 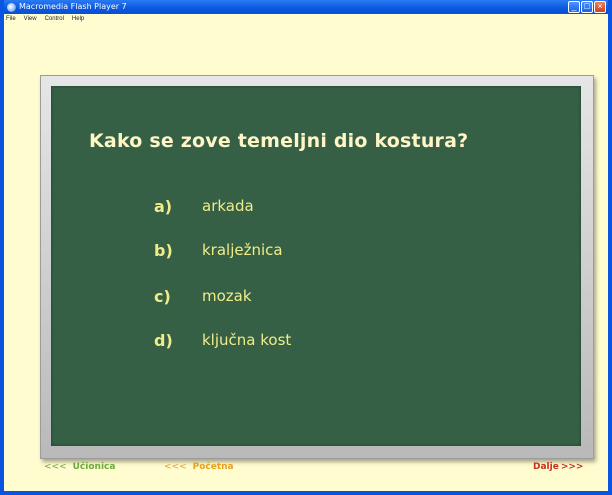 I want to click on minimize-button: _, so click(x=574, y=7).